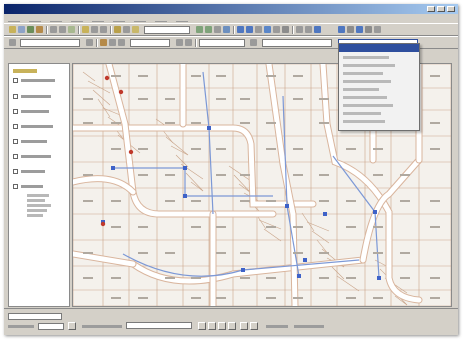  I want to click on magnifier-icon, so click(350, 29).